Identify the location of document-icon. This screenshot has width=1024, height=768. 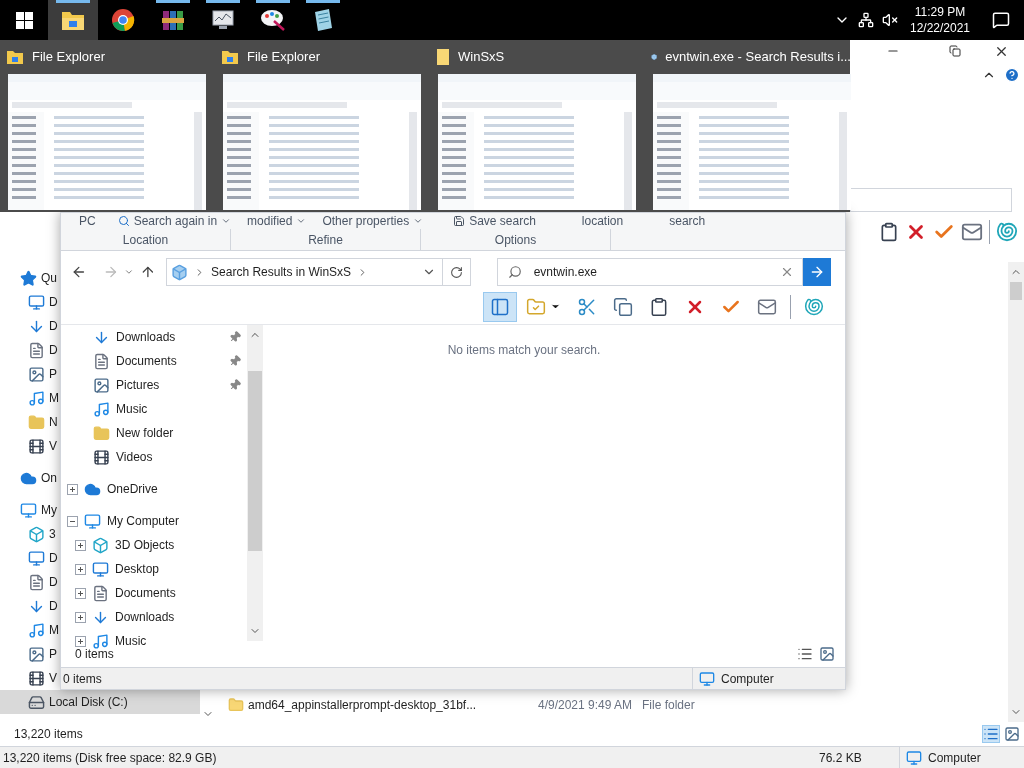
(101, 361).